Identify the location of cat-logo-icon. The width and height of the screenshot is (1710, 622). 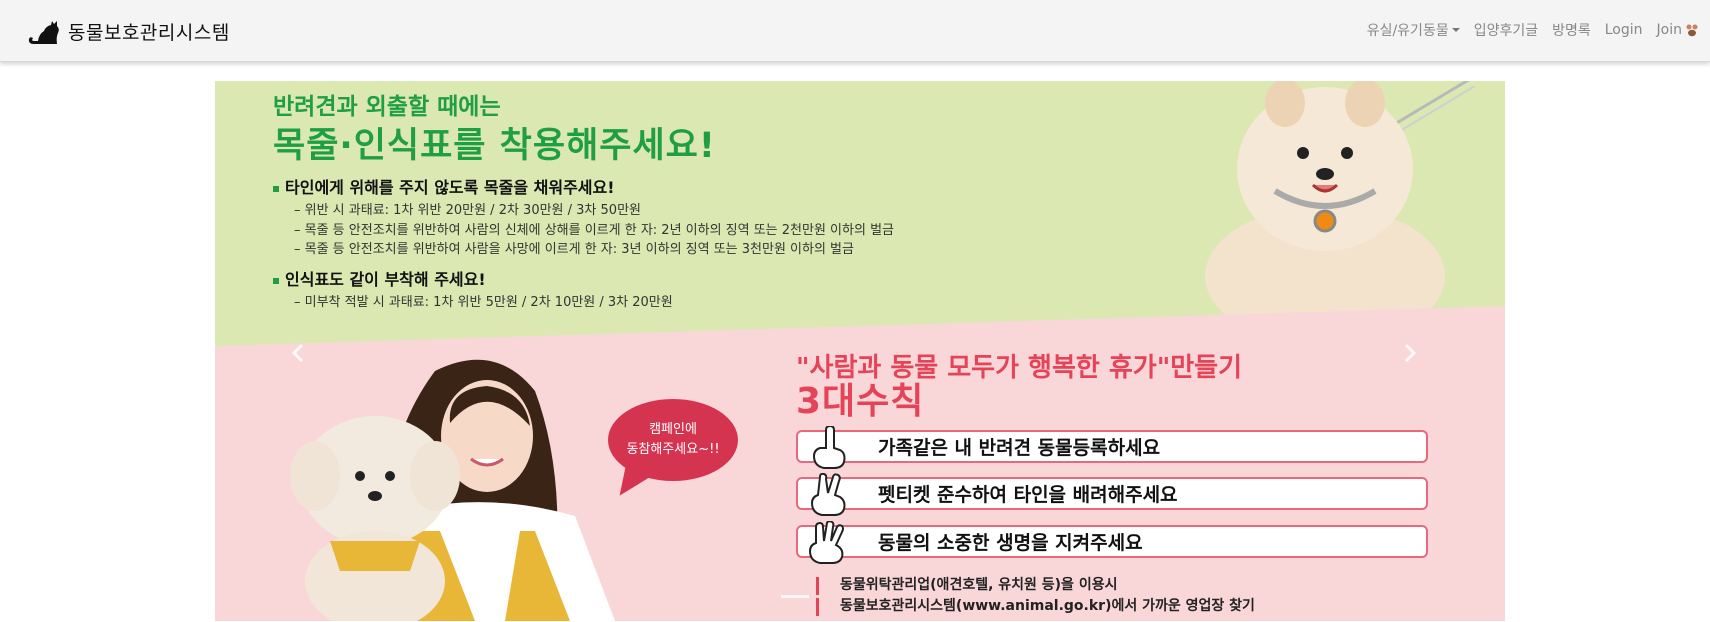
(43, 32).